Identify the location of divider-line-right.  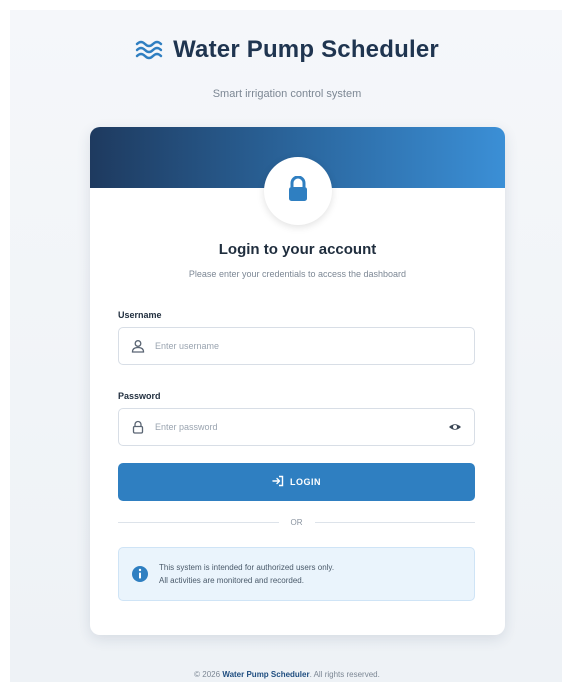
(394, 522).